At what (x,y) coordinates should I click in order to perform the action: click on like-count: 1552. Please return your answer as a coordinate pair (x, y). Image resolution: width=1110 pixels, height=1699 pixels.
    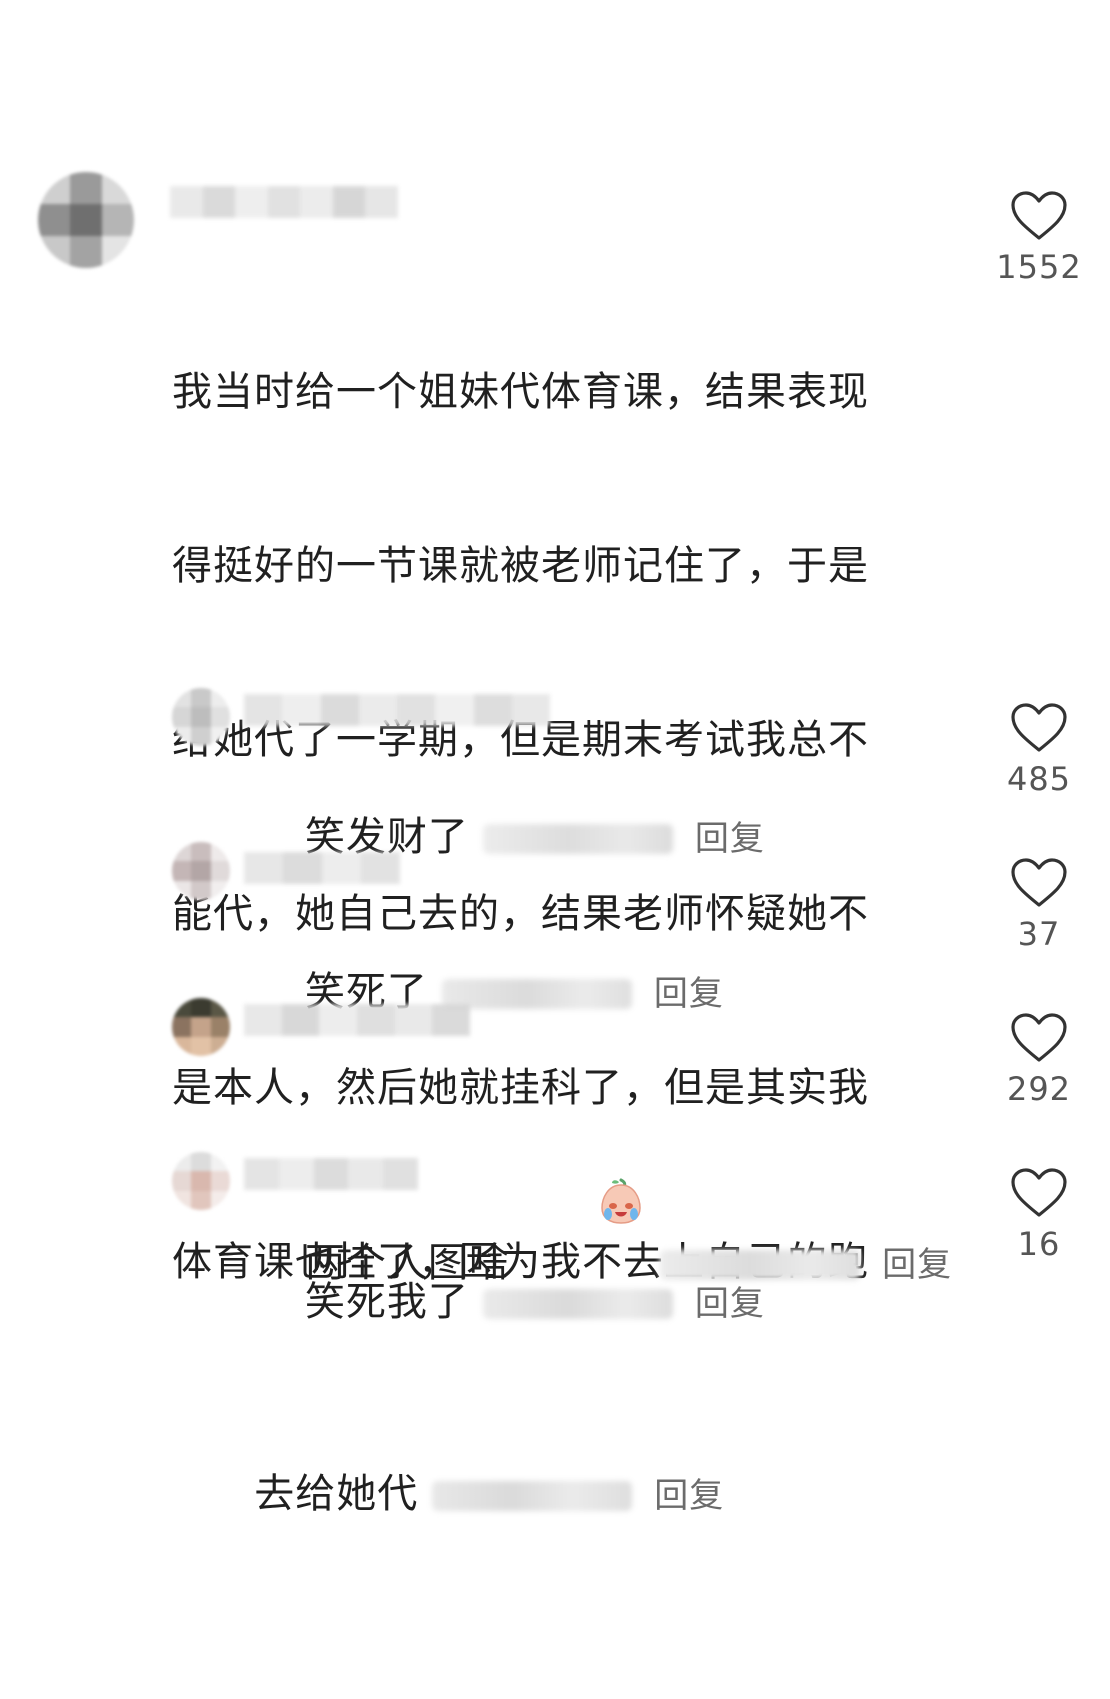
    Looking at the image, I should click on (1039, 267).